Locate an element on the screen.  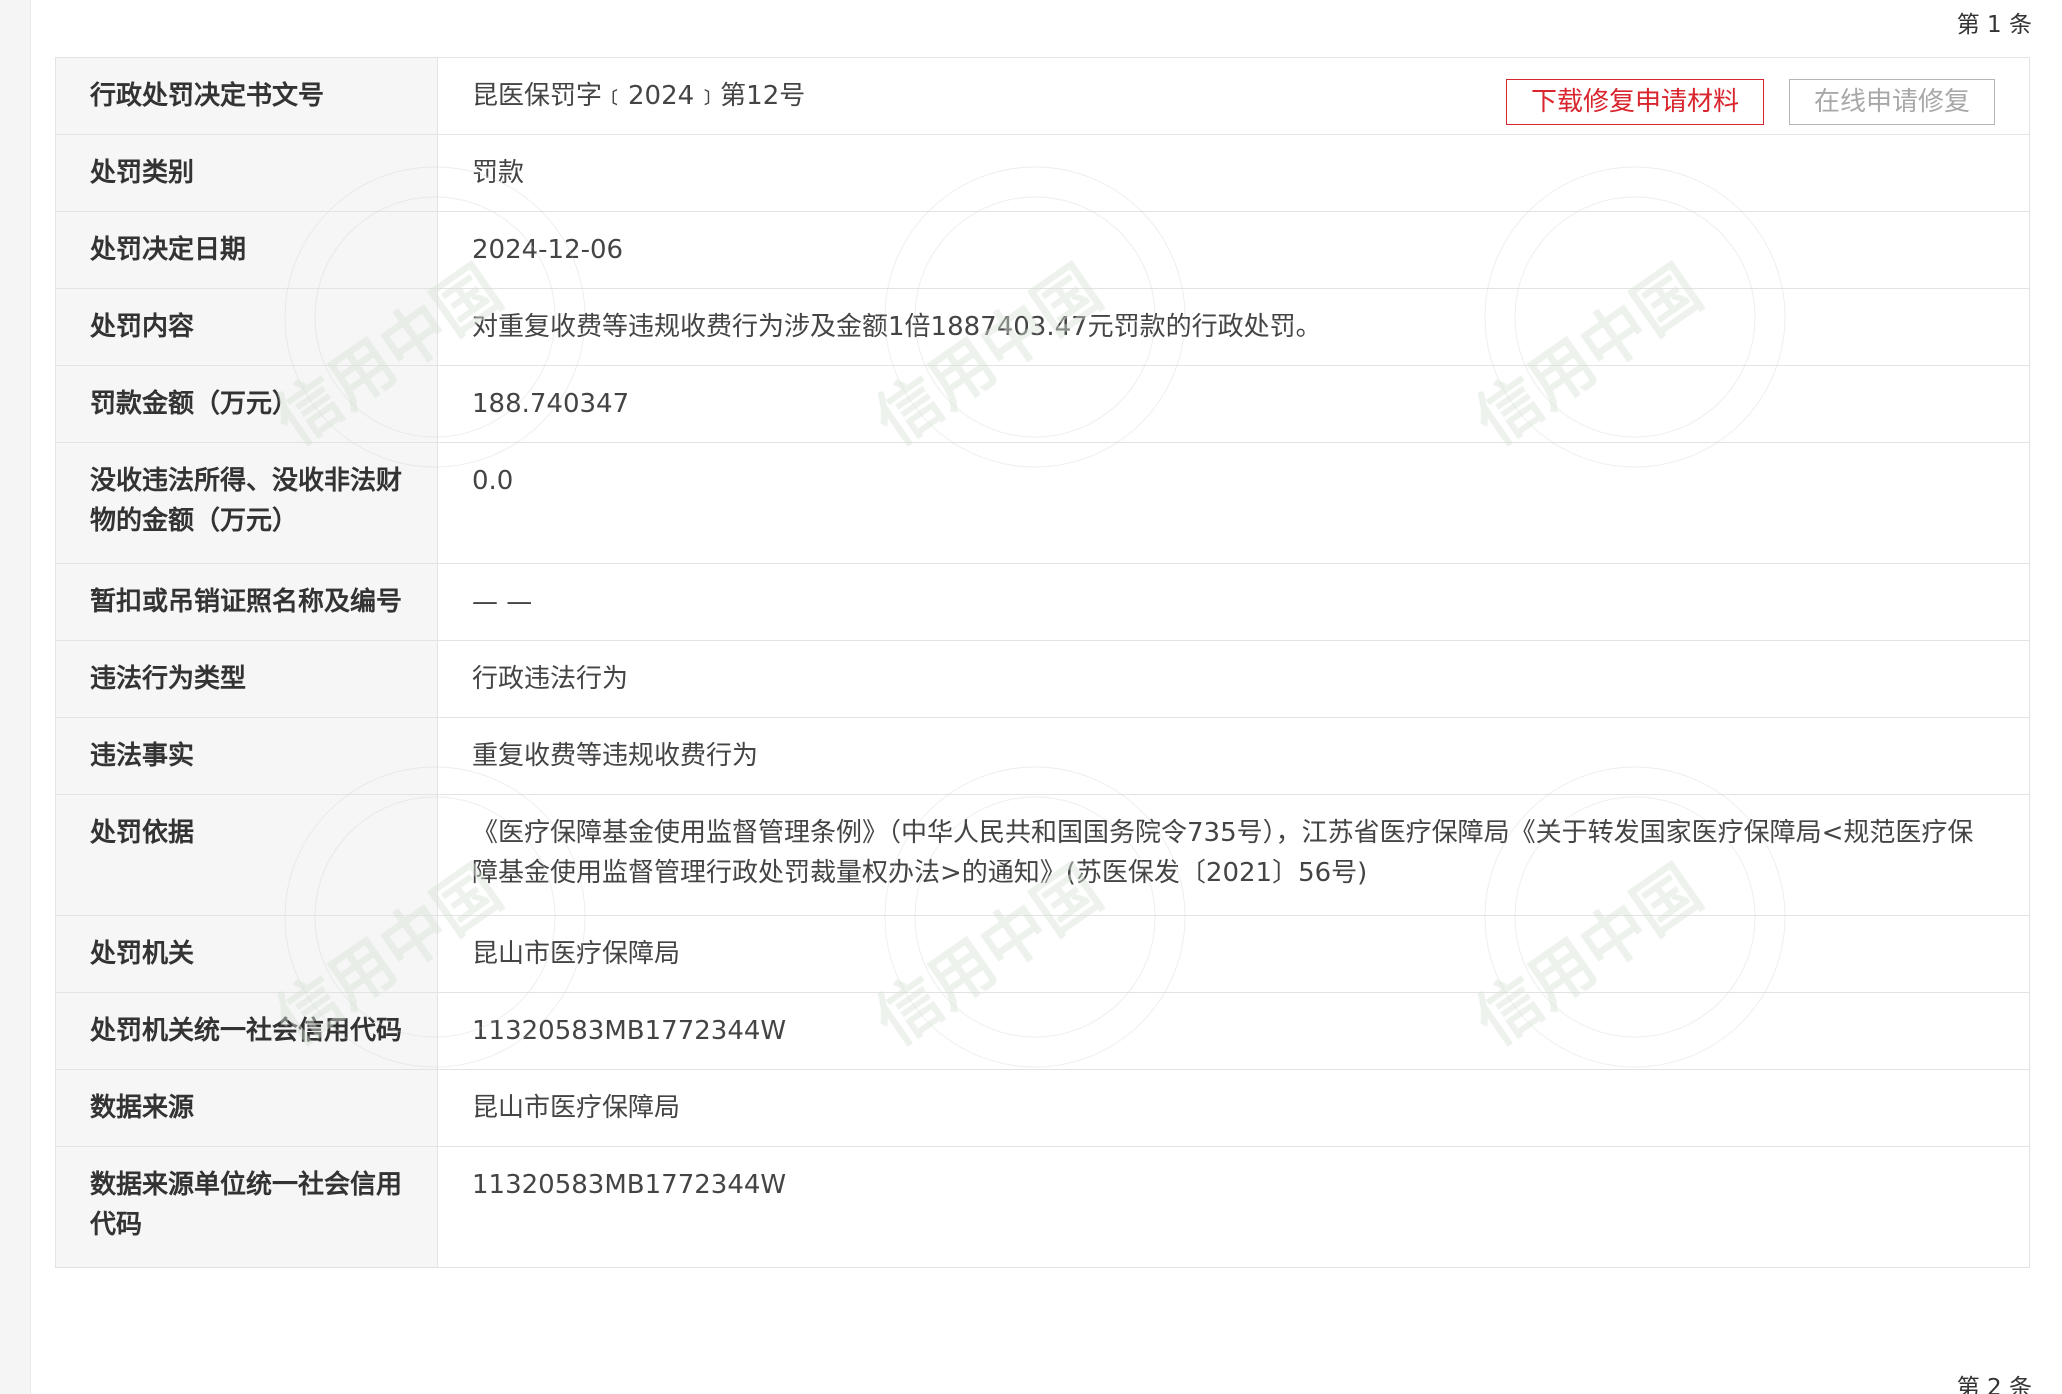
row-label: 数据来源 is located at coordinates (246, 1108).